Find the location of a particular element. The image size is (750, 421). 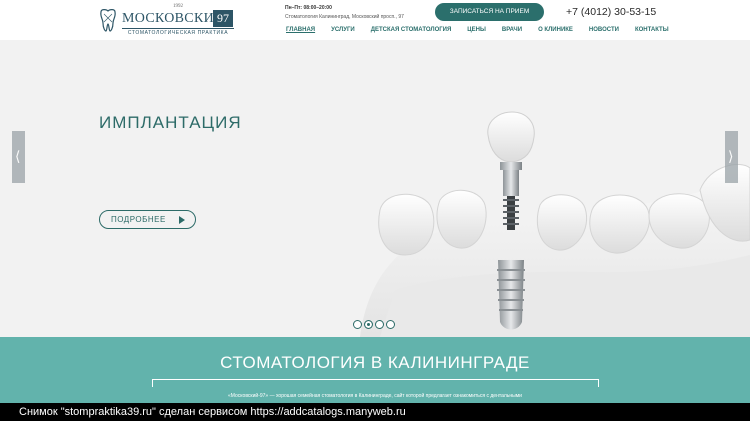

nav-item-news: НОВОСТИ is located at coordinates (604, 32).